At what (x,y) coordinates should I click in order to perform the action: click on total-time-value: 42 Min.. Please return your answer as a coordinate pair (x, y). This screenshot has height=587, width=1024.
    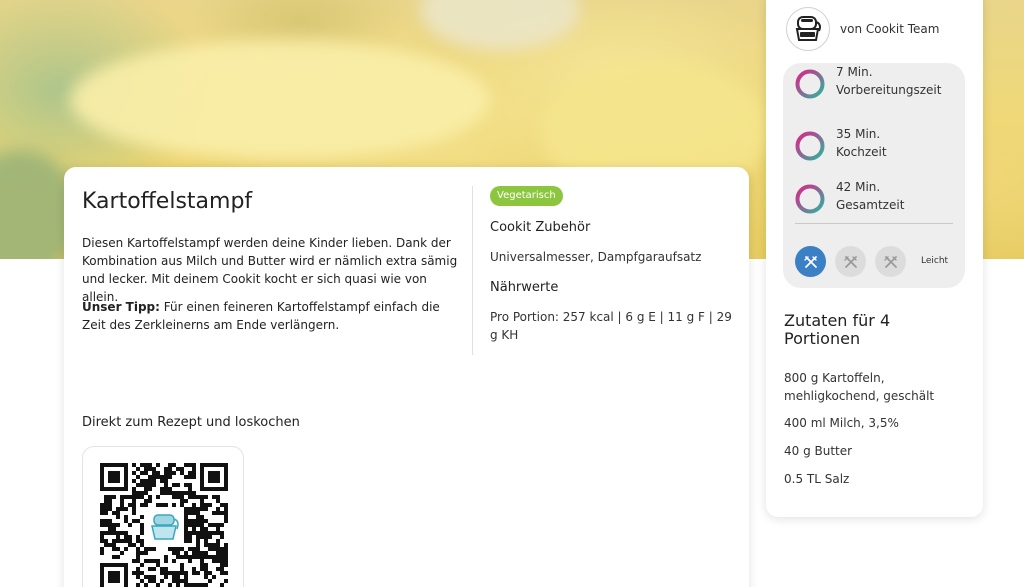
    Looking at the image, I should click on (858, 187).